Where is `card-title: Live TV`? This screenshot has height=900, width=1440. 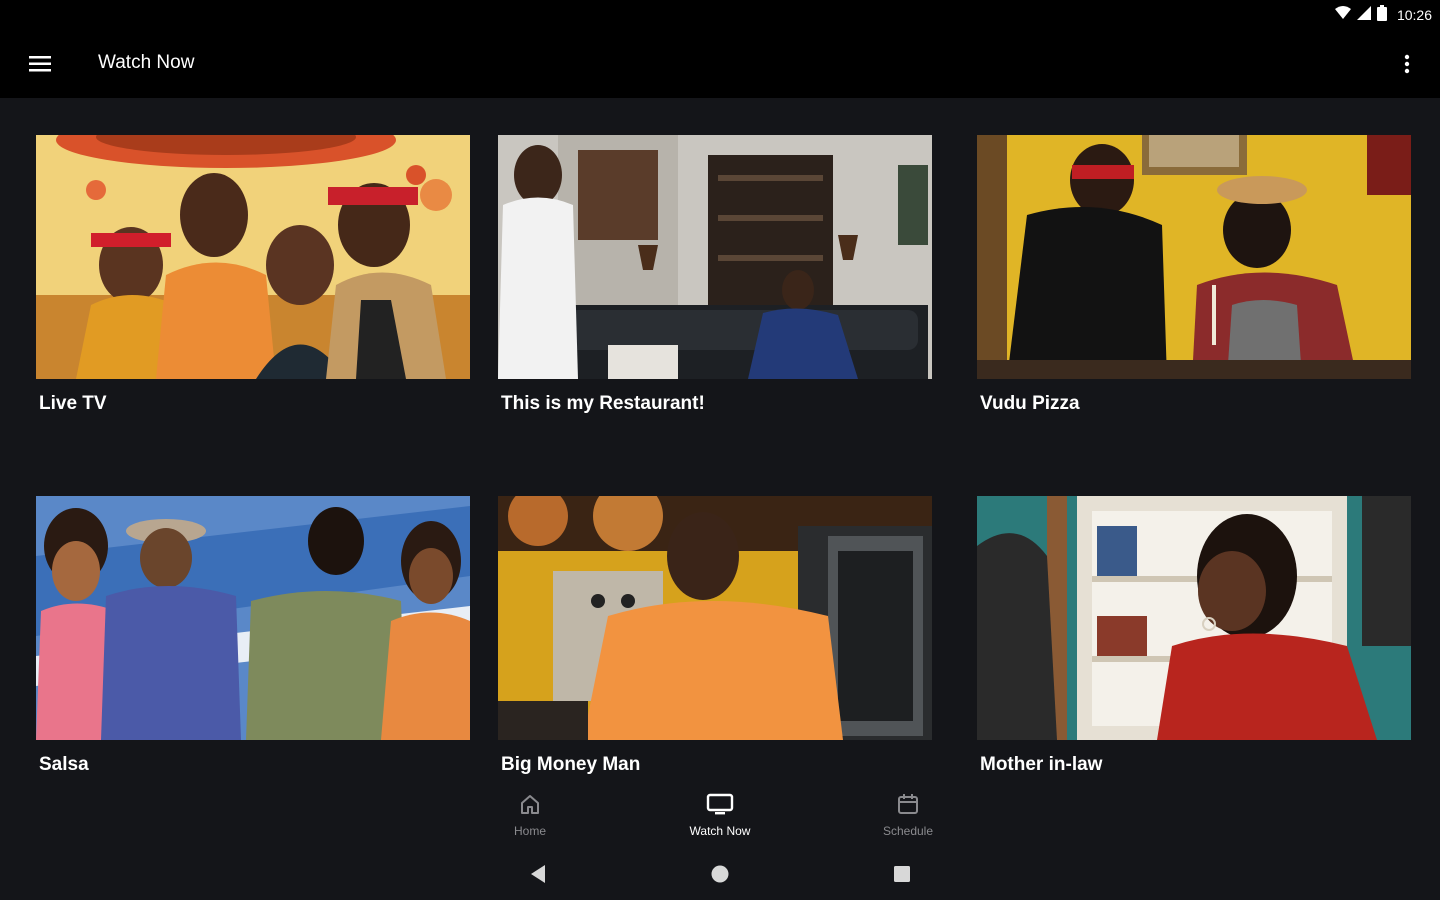
card-title: Live TV is located at coordinates (73, 403).